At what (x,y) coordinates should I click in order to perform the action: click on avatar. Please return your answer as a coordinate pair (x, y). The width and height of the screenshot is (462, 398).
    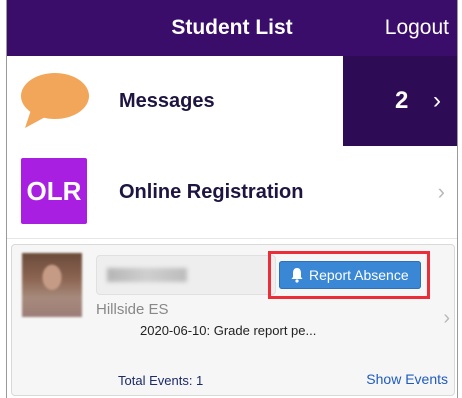
    Looking at the image, I should click on (52, 285).